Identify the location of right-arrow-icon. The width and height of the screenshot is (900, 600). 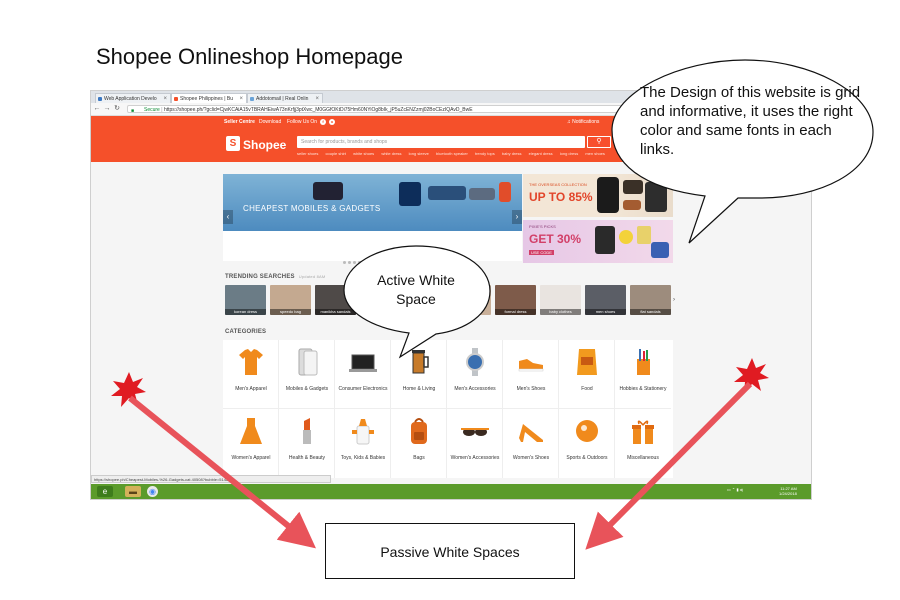
(669, 465).